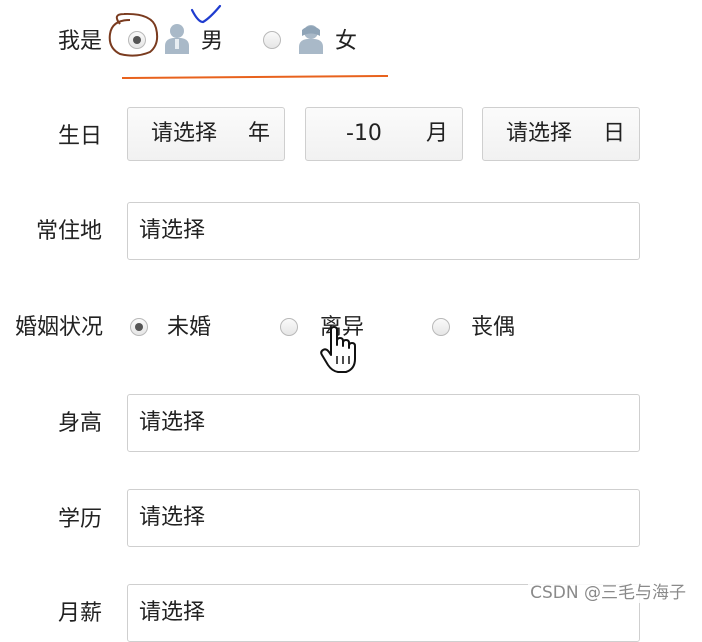 This screenshot has width=702, height=642. What do you see at coordinates (364, 133) in the screenshot?
I see `birth-month-value: -10` at bounding box center [364, 133].